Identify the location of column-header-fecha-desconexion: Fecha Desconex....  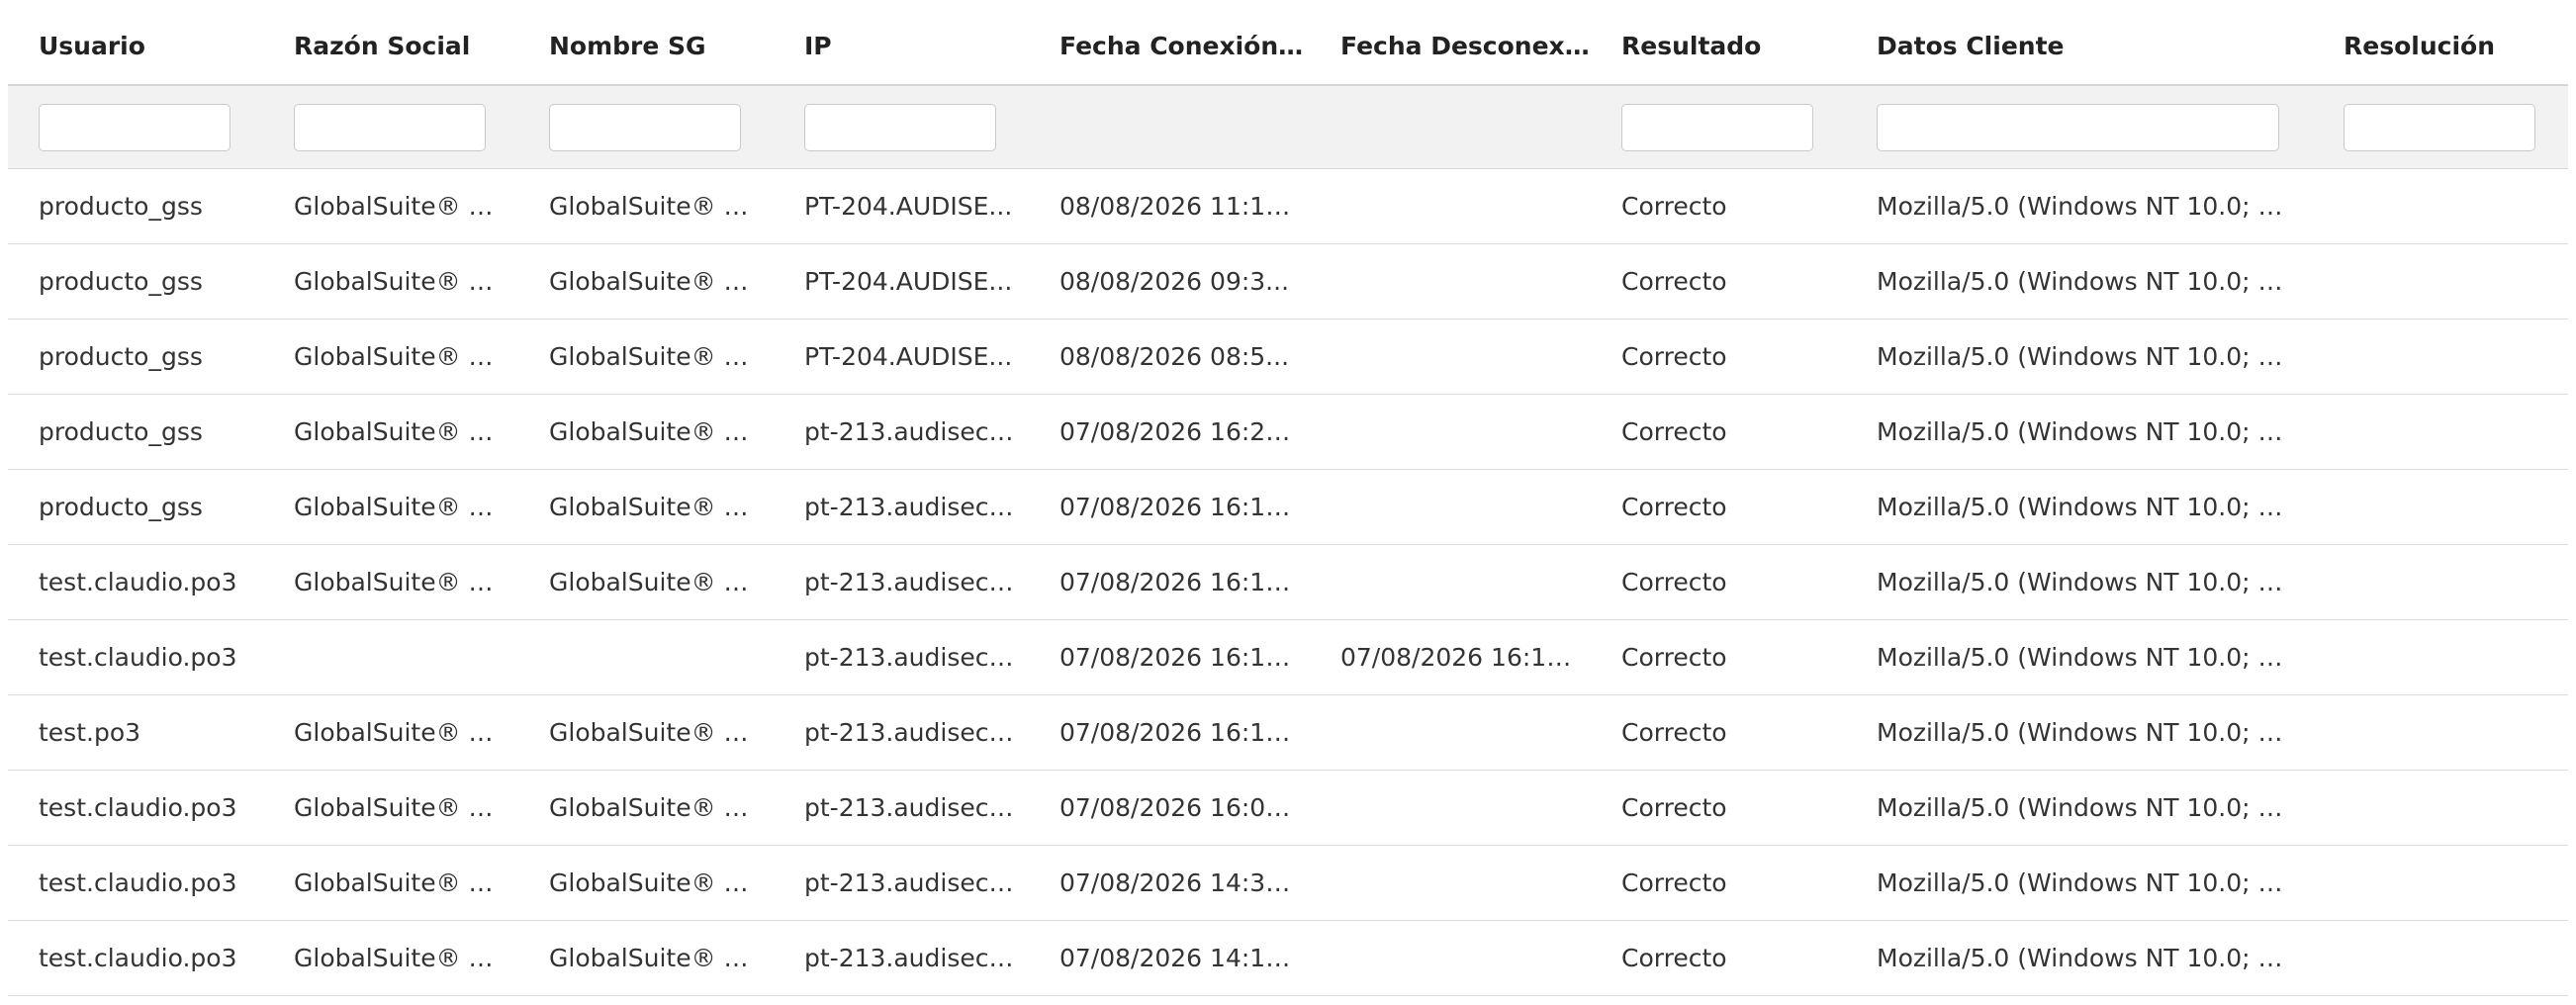
(1451, 47).